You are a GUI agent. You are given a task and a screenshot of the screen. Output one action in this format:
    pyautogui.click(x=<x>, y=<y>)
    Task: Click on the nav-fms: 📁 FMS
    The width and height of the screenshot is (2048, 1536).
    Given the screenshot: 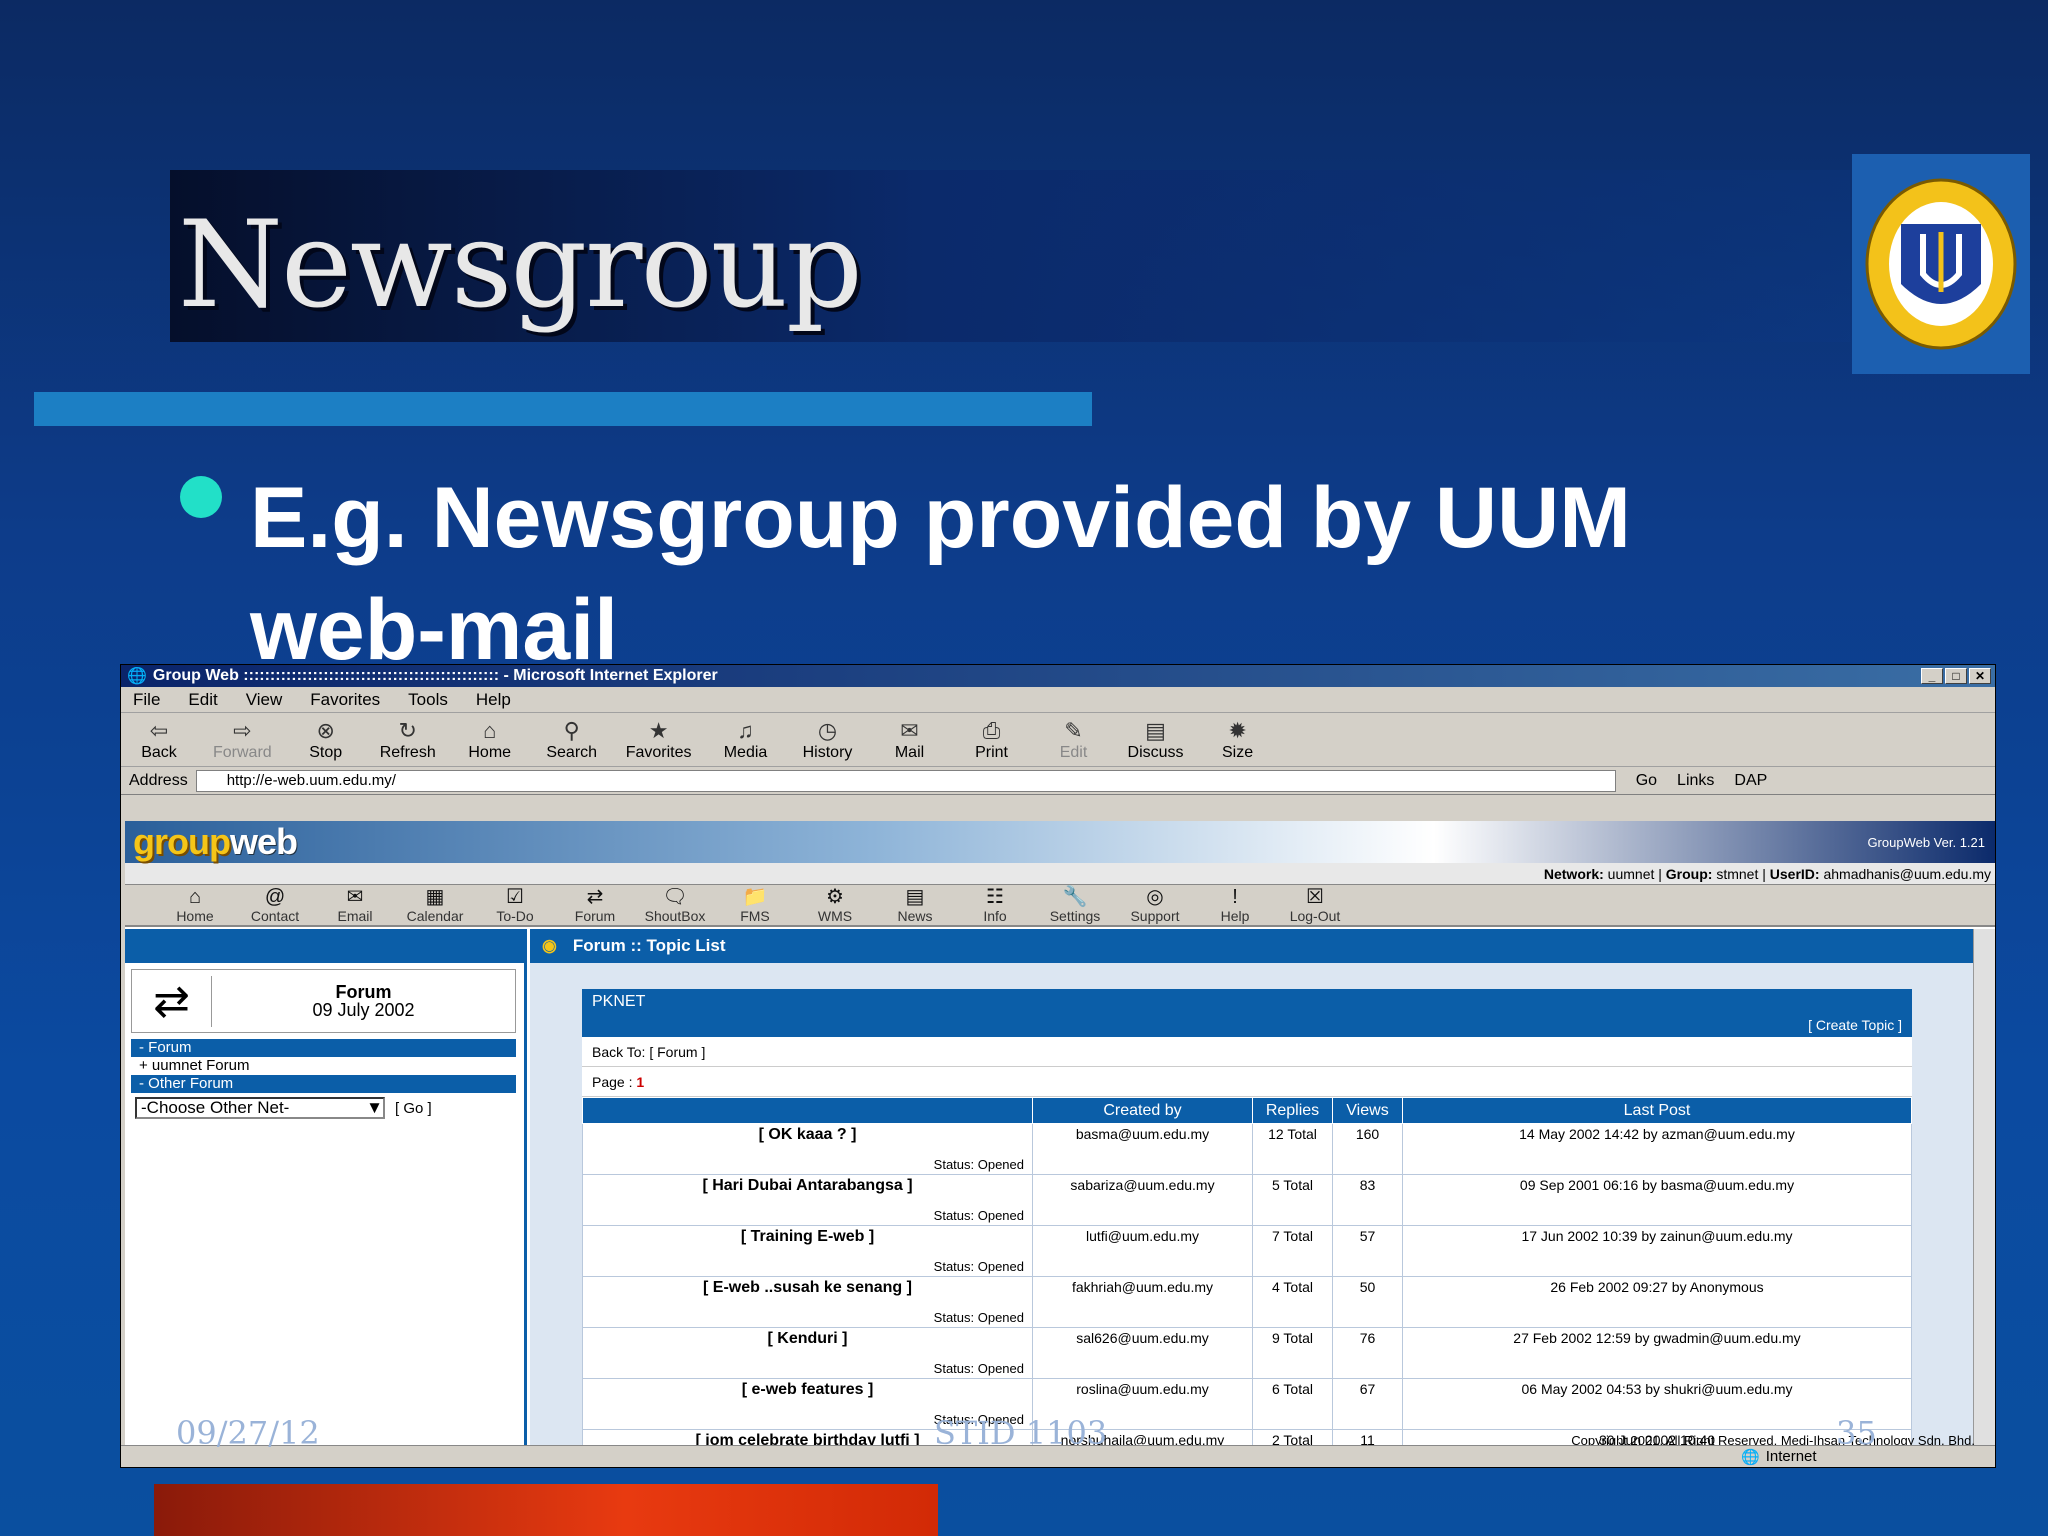 What is the action you would take?
    pyautogui.click(x=755, y=905)
    